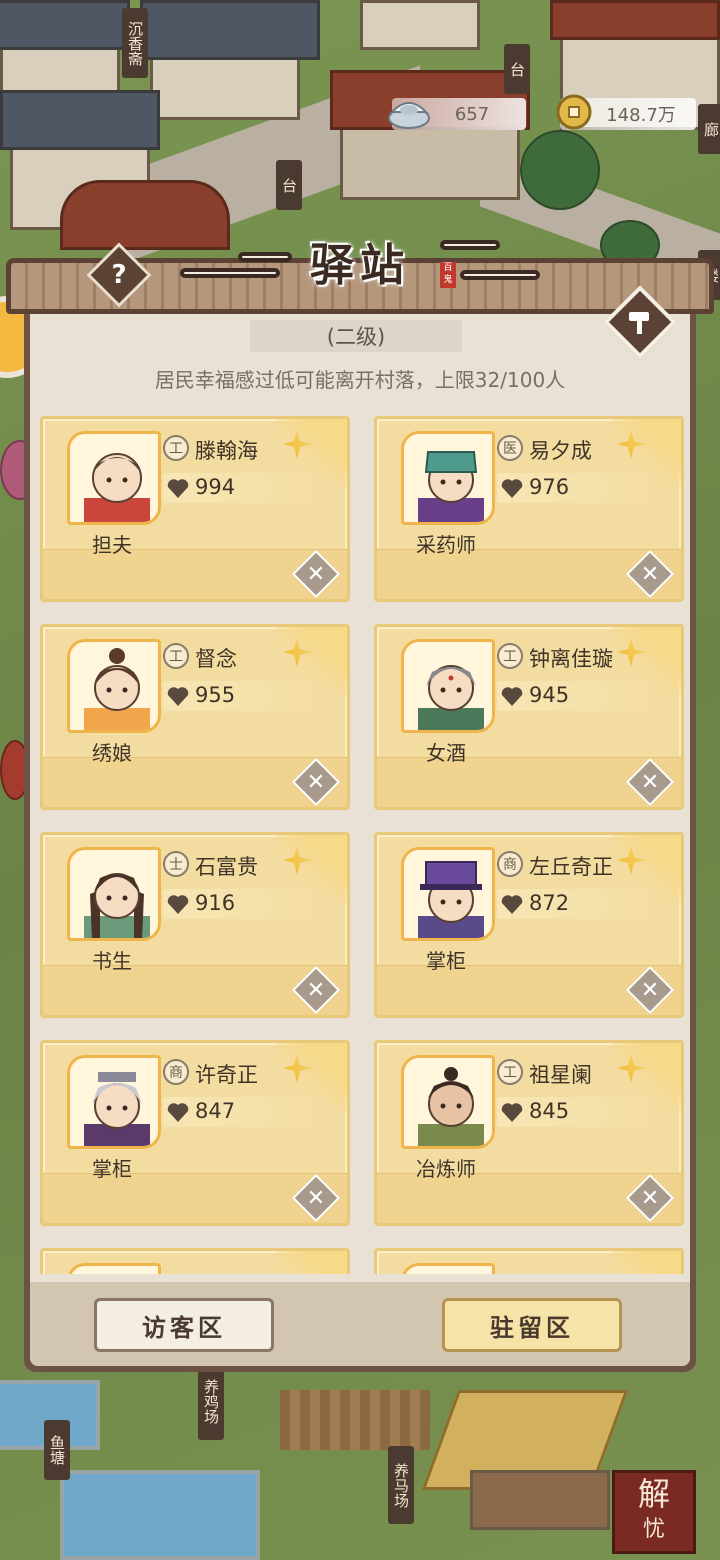 Image resolution: width=720 pixels, height=1560 pixels. I want to click on stamp-char-2: 忧, so click(653, 1529).